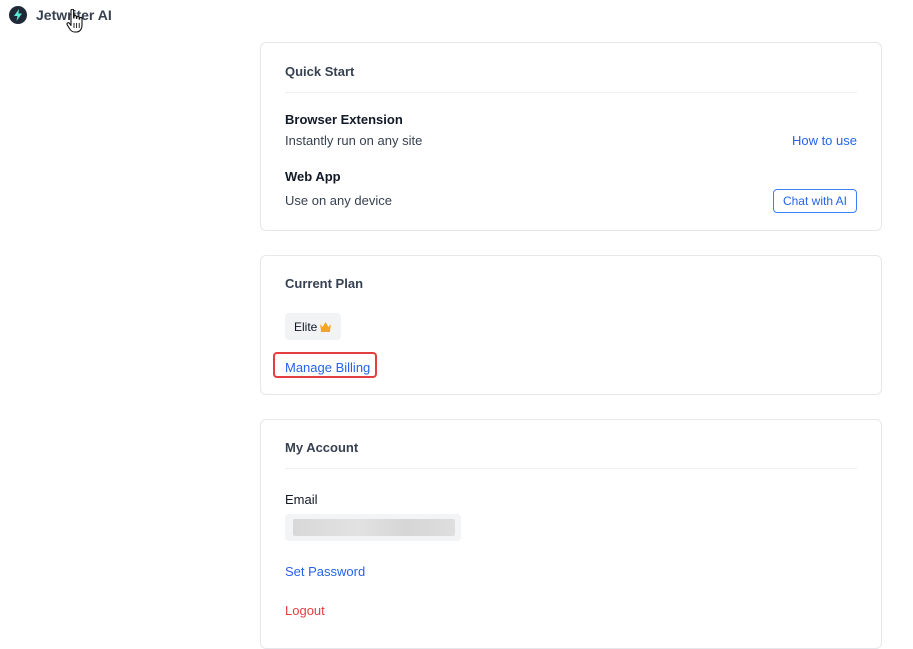 This screenshot has height=649, width=913. I want to click on email-value-redacted, so click(374, 527).